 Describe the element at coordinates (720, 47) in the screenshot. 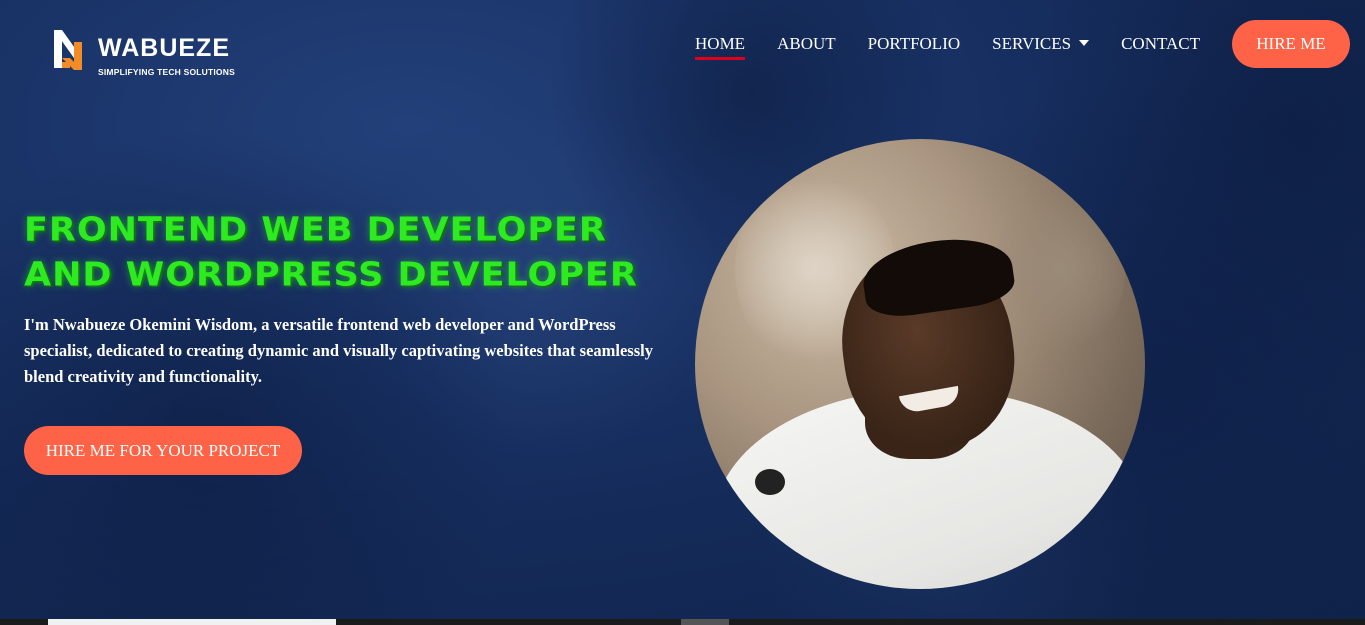

I see `nav-home: HOME` at that location.